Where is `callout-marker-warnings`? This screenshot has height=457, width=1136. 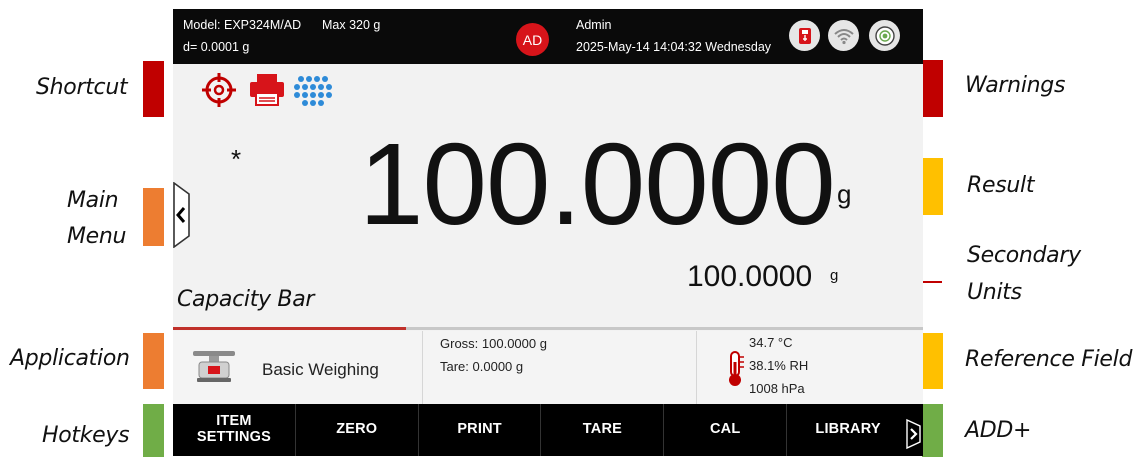
callout-marker-warnings is located at coordinates (932, 88).